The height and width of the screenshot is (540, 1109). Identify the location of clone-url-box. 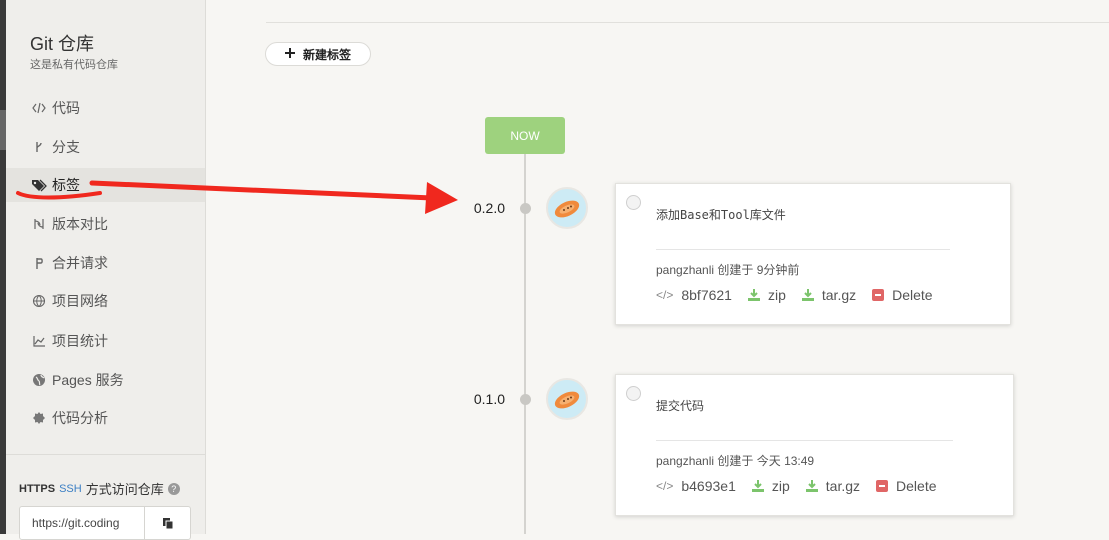
(105, 523).